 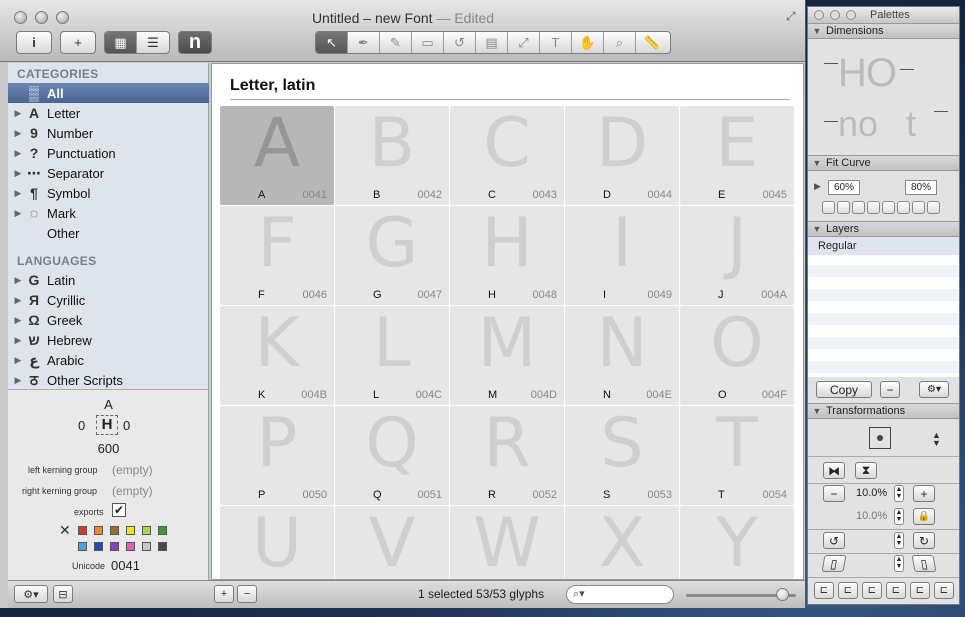 I want to click on slant-stepper: ▲ ▼, so click(x=899, y=563).